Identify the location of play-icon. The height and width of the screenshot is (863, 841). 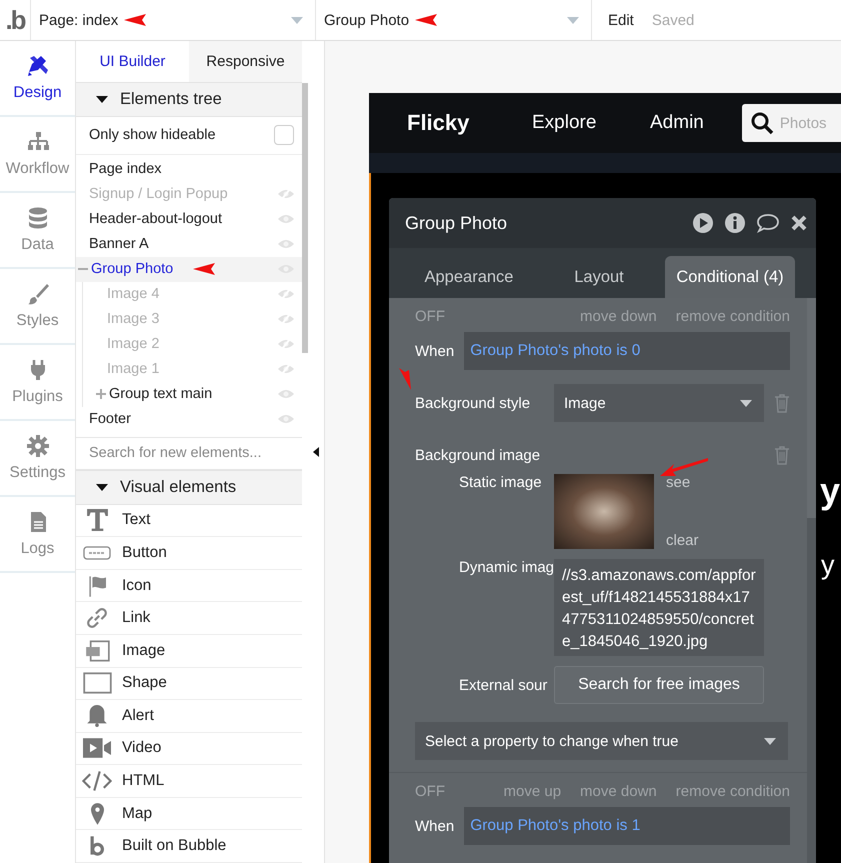
(703, 223).